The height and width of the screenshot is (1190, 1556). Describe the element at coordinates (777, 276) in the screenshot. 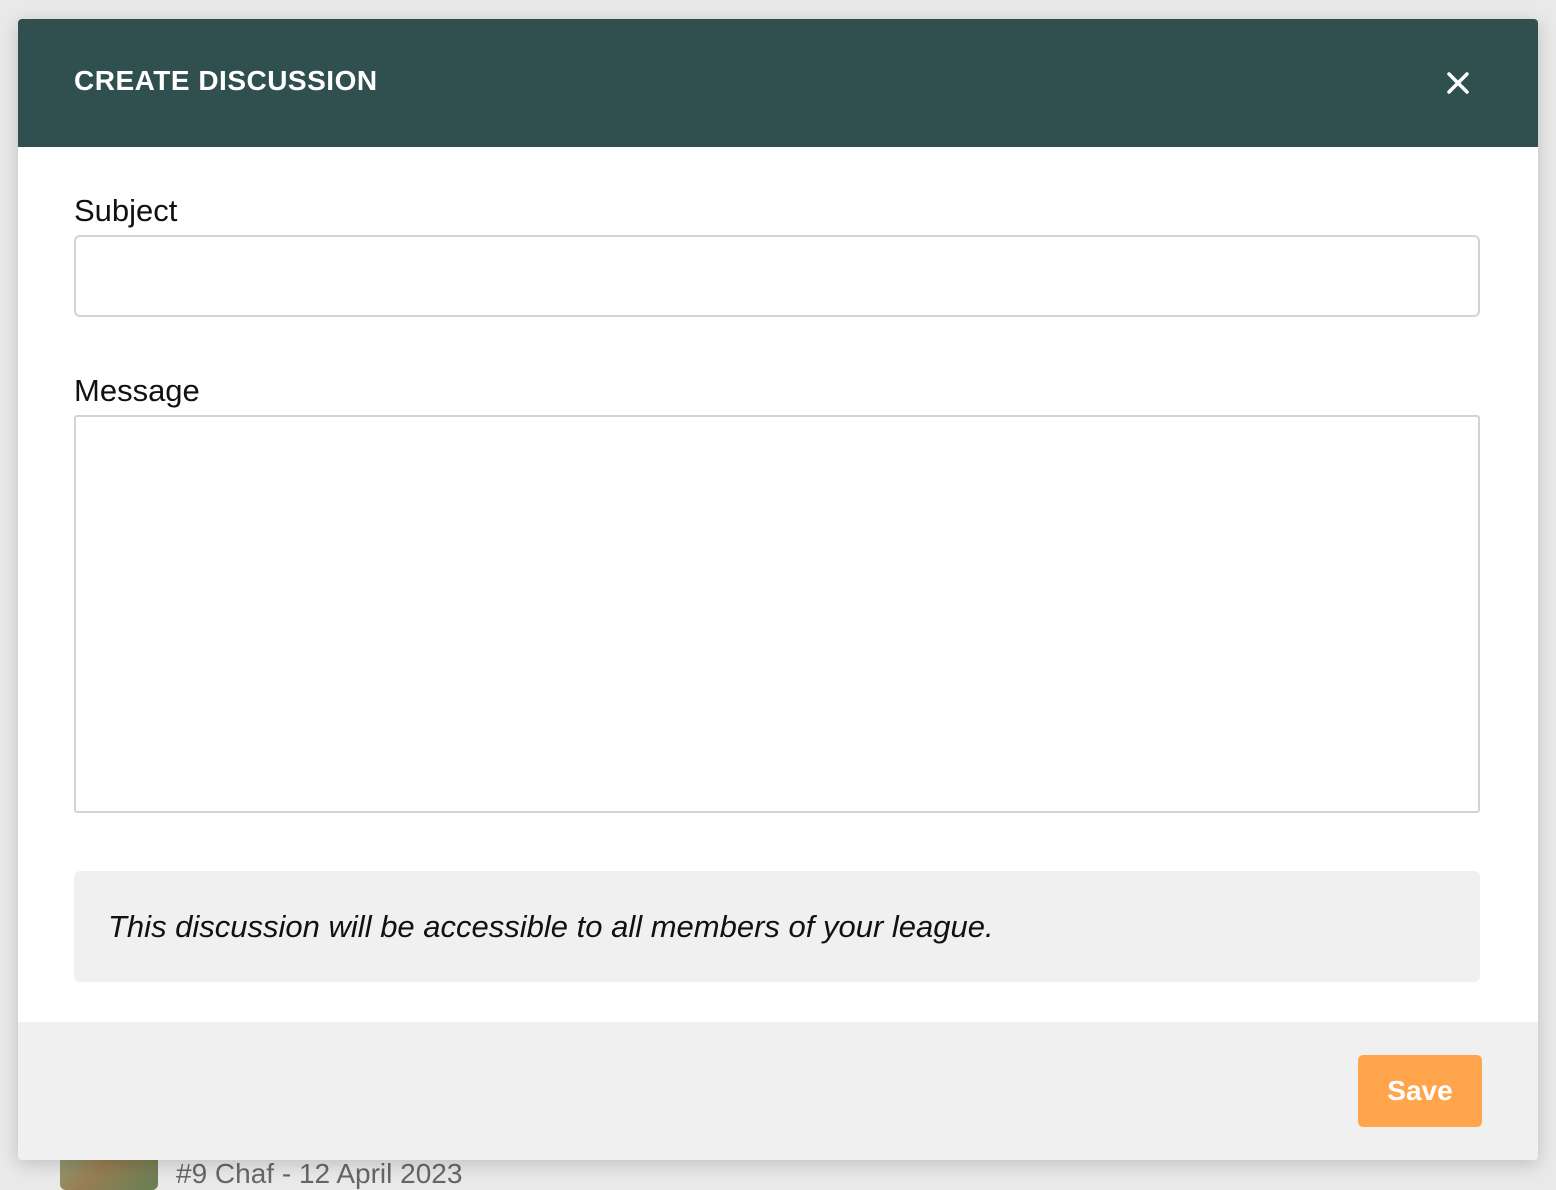

I see `subject-input` at that location.